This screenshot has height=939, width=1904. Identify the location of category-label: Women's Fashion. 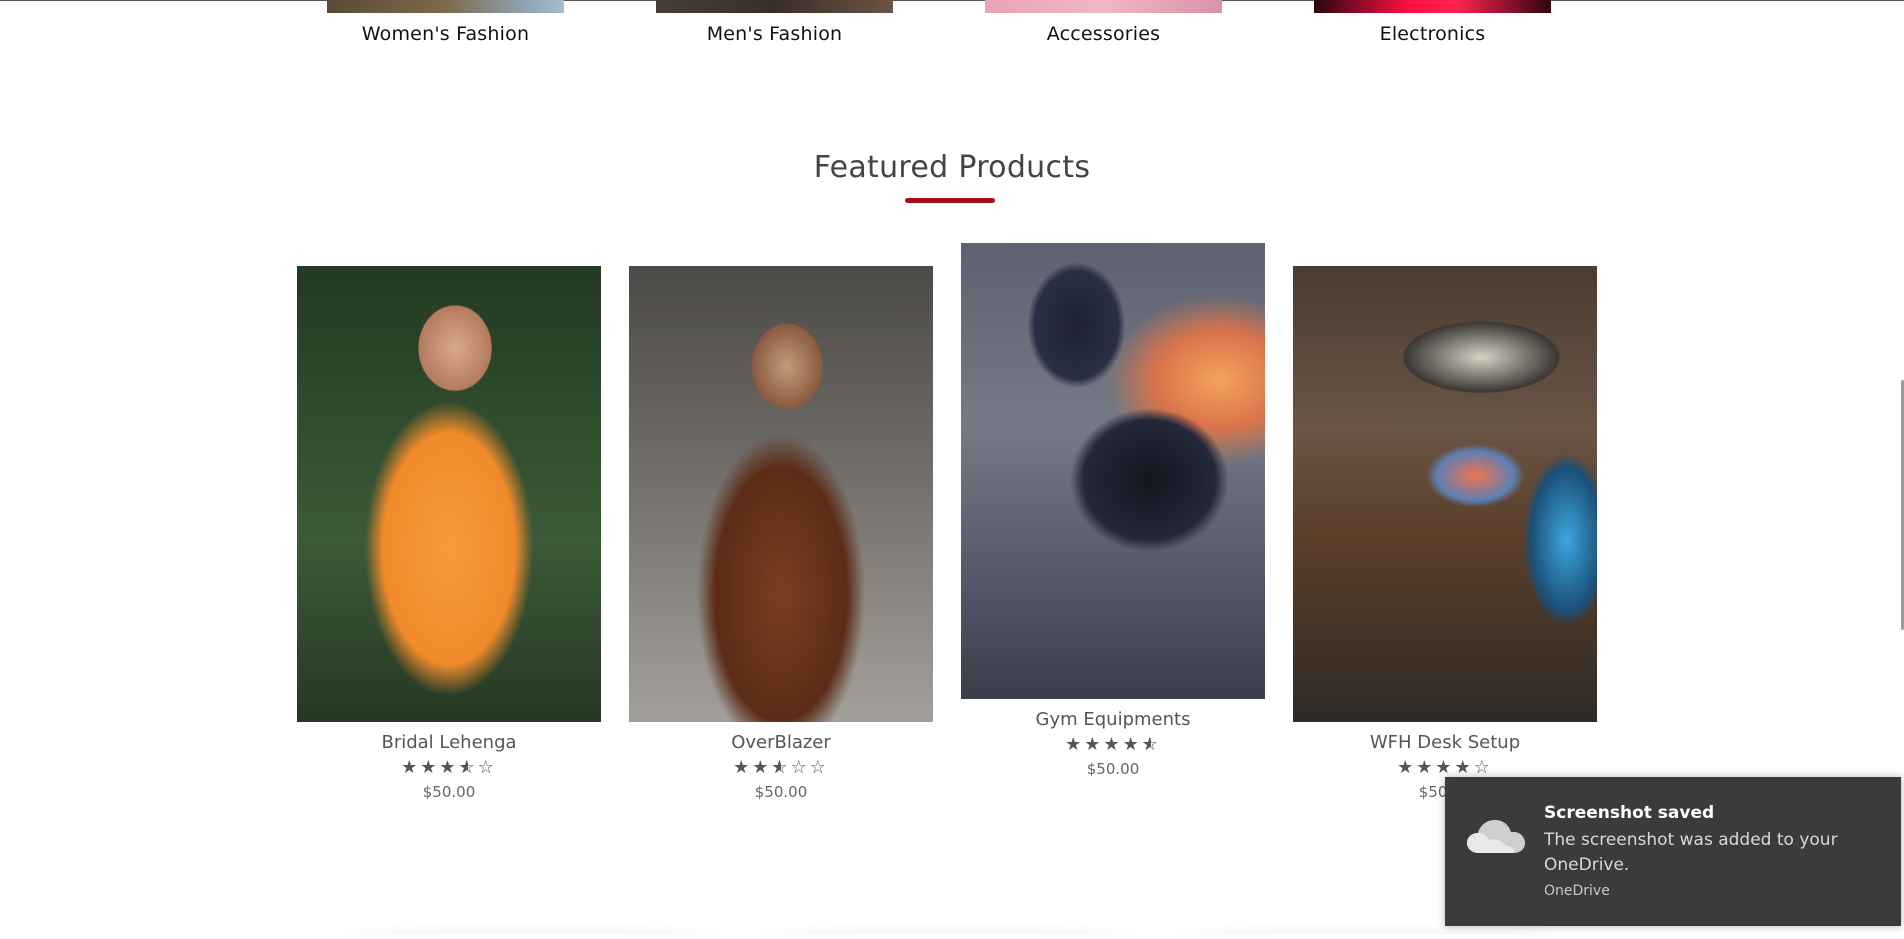
(445, 34).